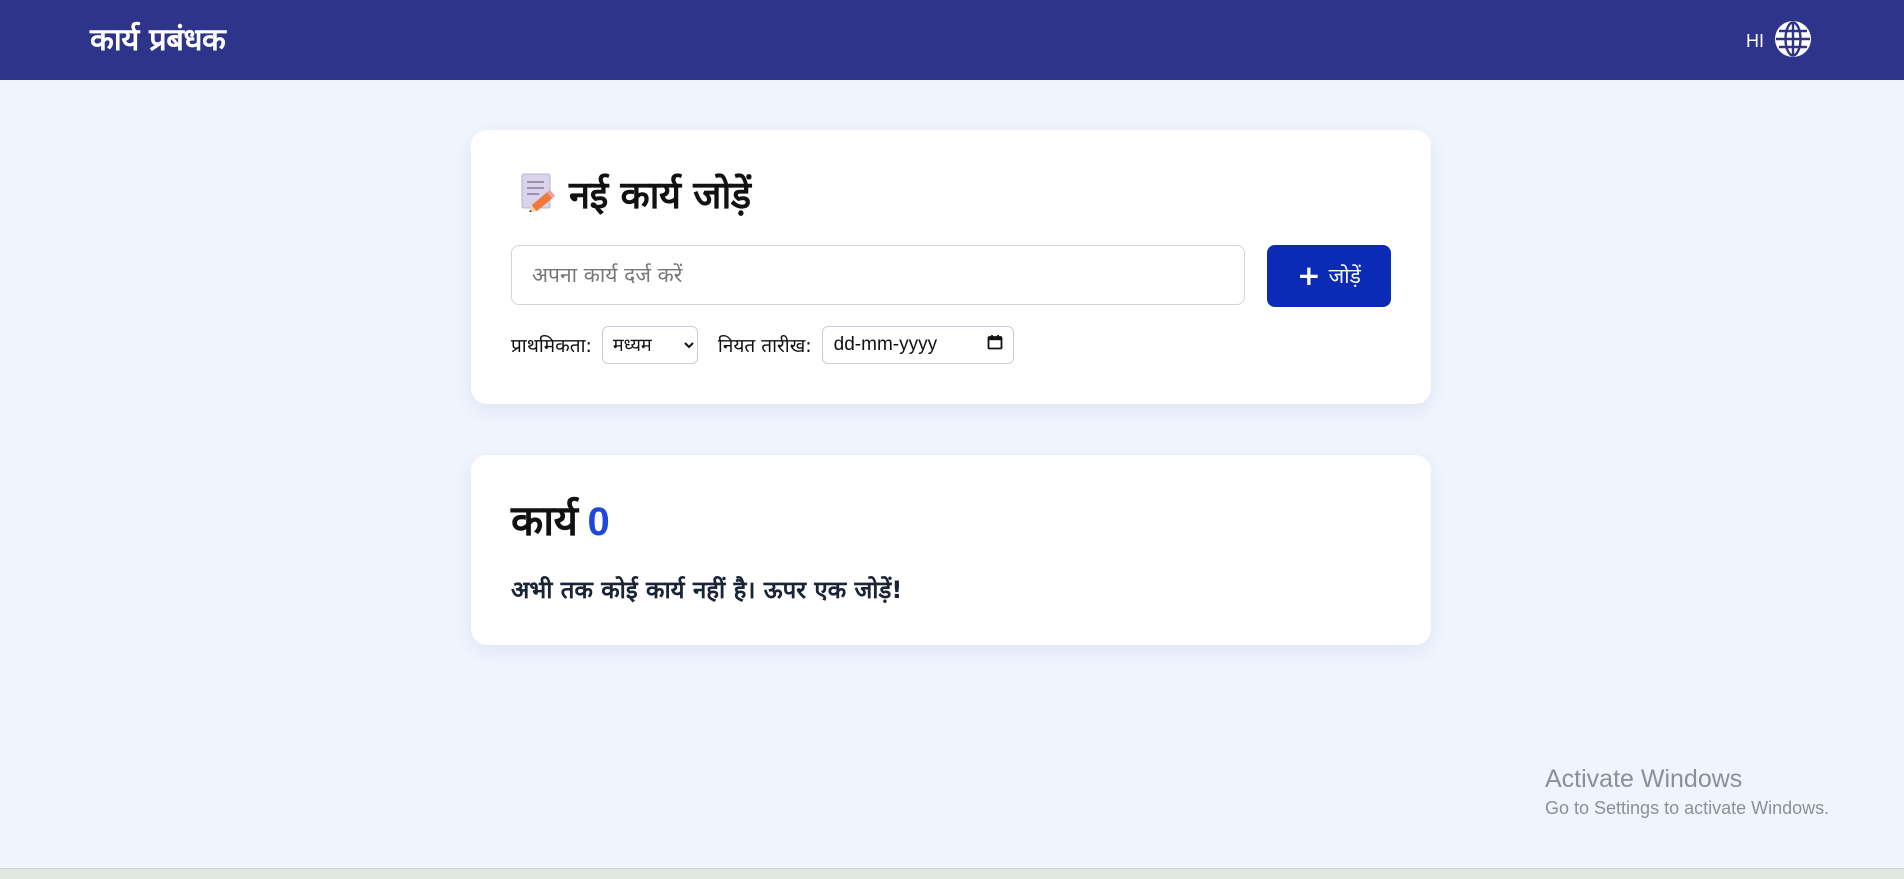 Image resolution: width=1904 pixels, height=879 pixels. Describe the element at coordinates (1344, 276) in the screenshot. I see `add-task-button-label: जोड़ें` at that location.